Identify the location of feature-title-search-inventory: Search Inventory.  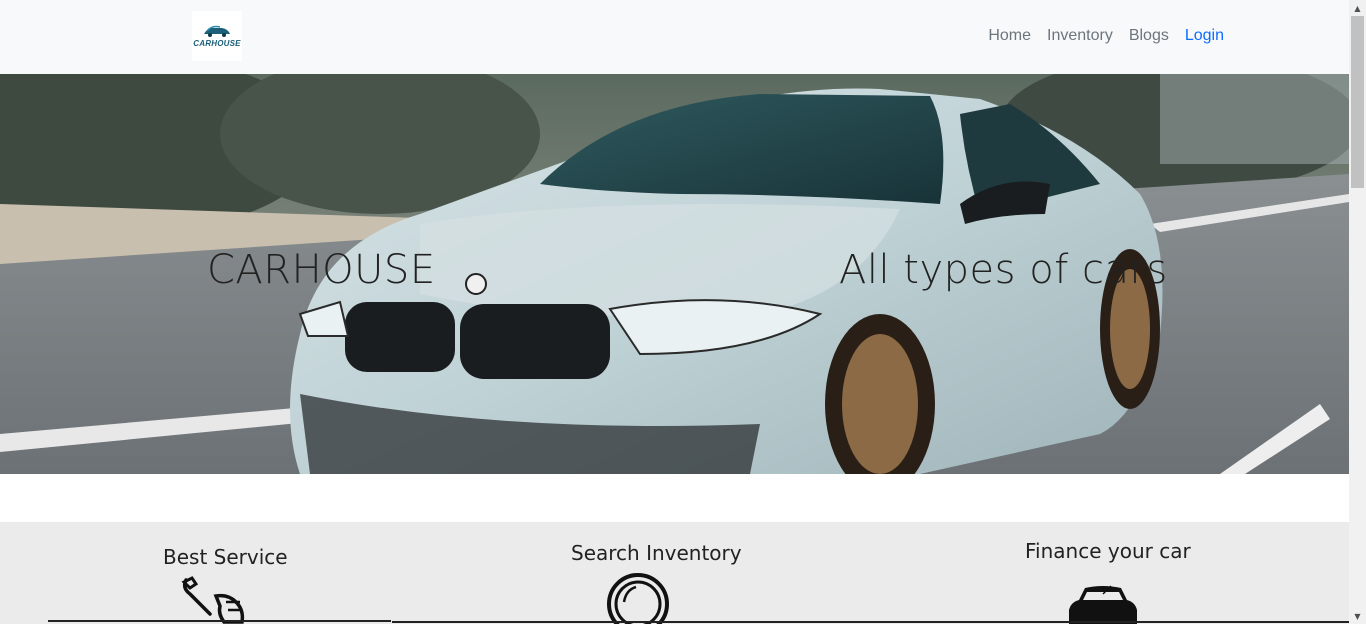
(656, 553).